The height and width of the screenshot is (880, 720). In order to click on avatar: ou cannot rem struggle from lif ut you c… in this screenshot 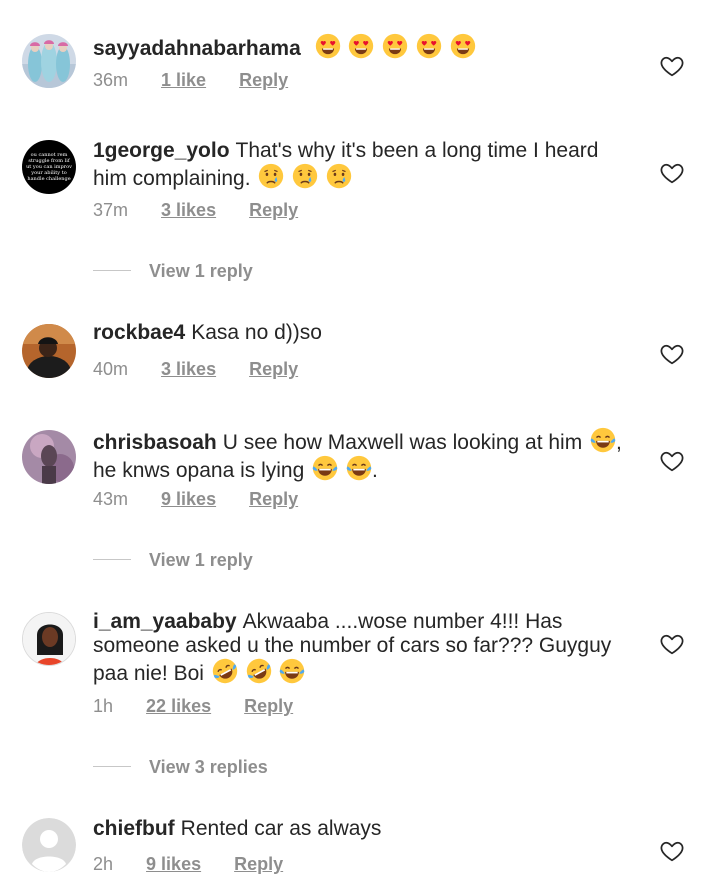, I will do `click(49, 167)`.